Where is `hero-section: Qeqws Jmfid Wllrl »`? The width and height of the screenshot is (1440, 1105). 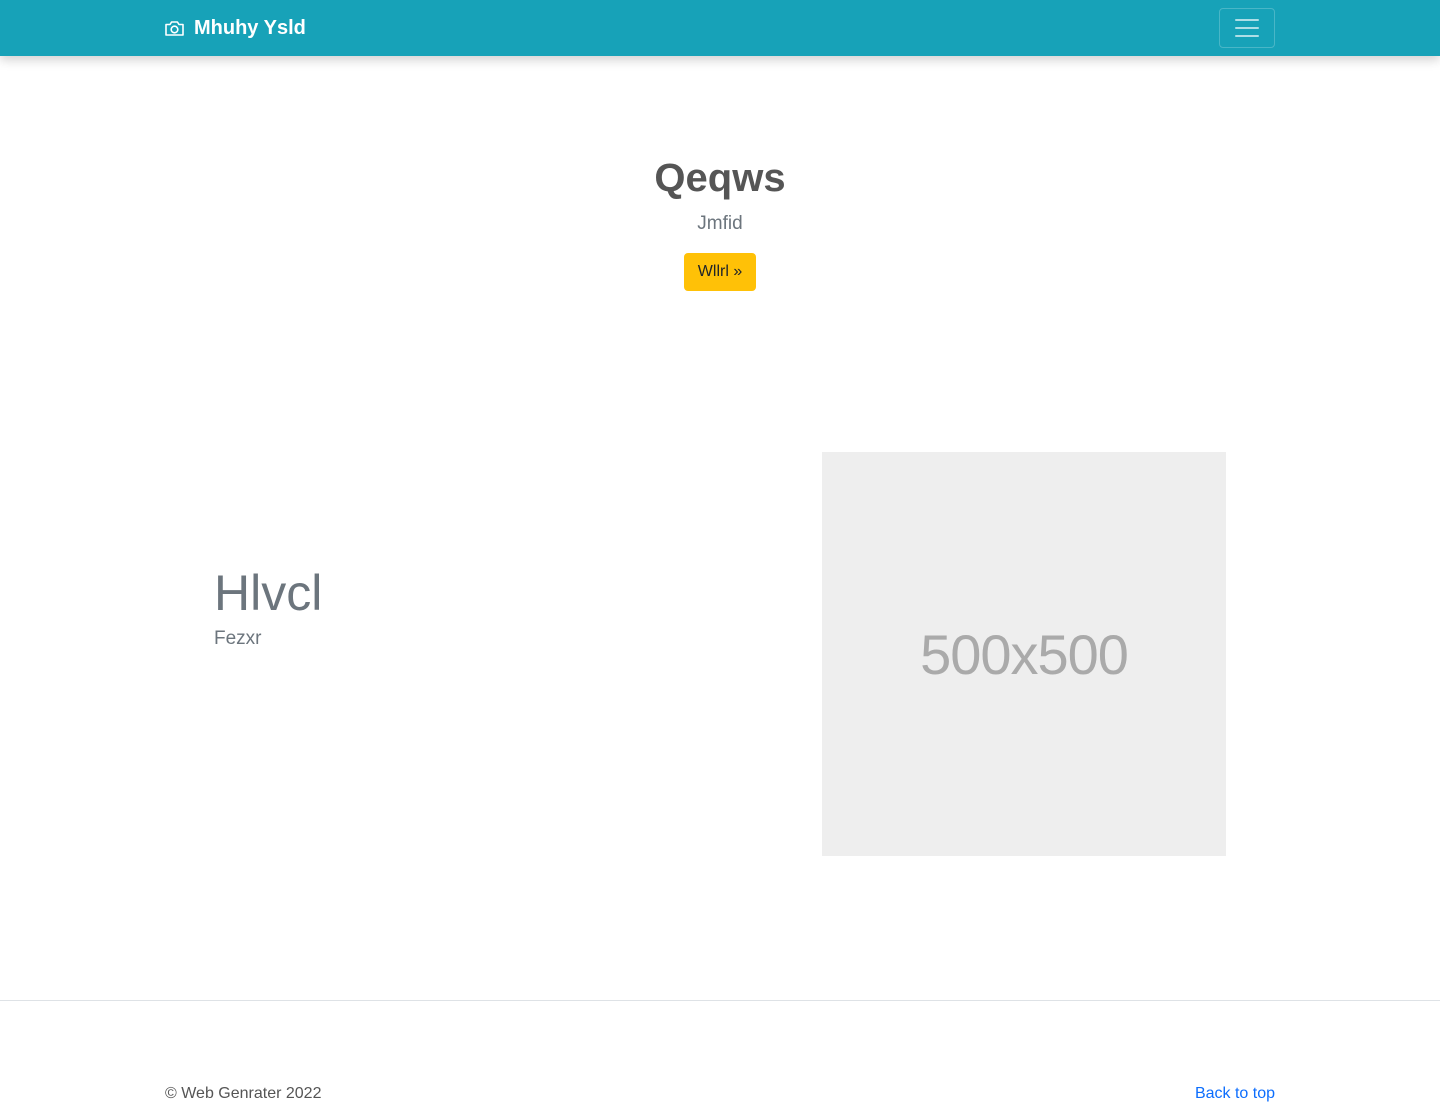
hero-section: Qeqws Jmfid Wllrl » is located at coordinates (720, 220).